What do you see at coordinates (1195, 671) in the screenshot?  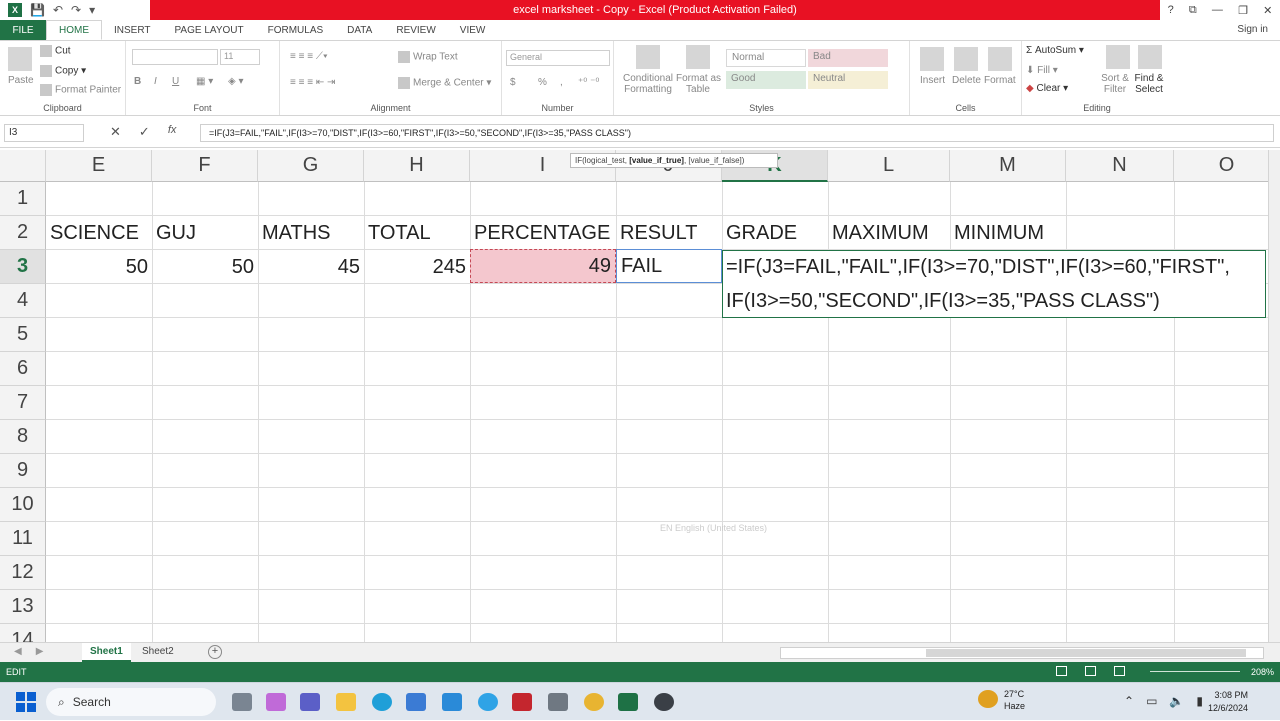 I see `zoom-slider` at bounding box center [1195, 671].